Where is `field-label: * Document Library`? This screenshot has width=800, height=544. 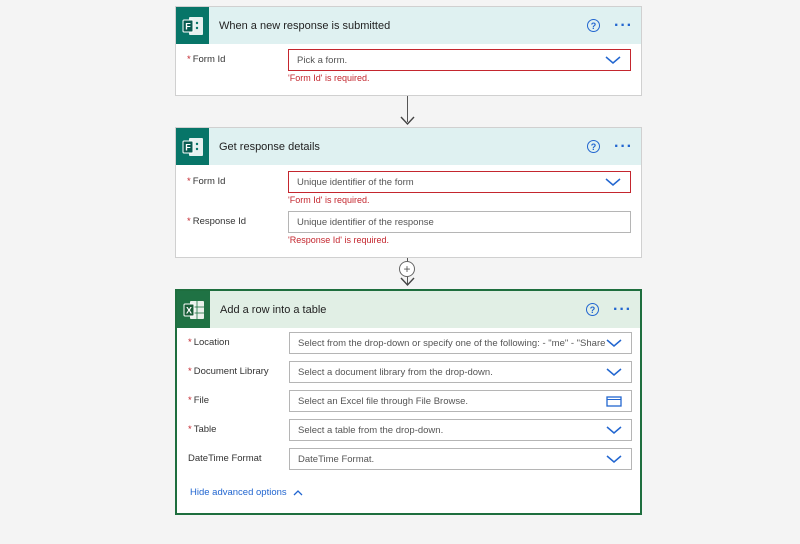
field-label: * Document Library is located at coordinates (228, 371).